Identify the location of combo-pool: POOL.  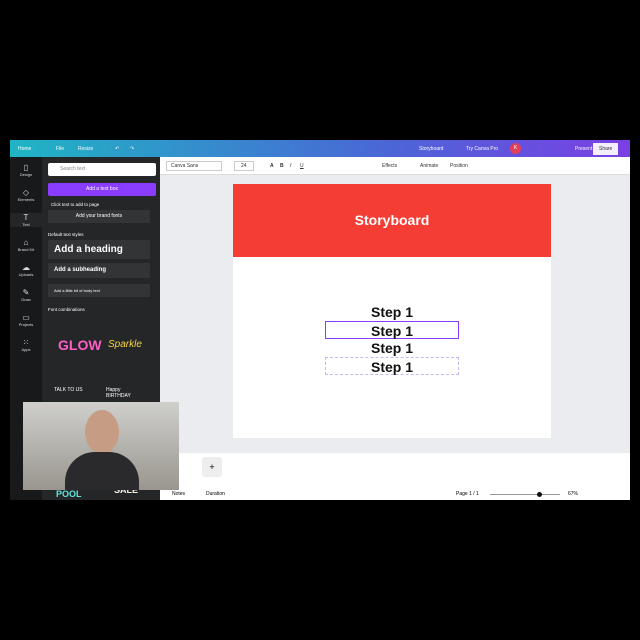
(69, 494).